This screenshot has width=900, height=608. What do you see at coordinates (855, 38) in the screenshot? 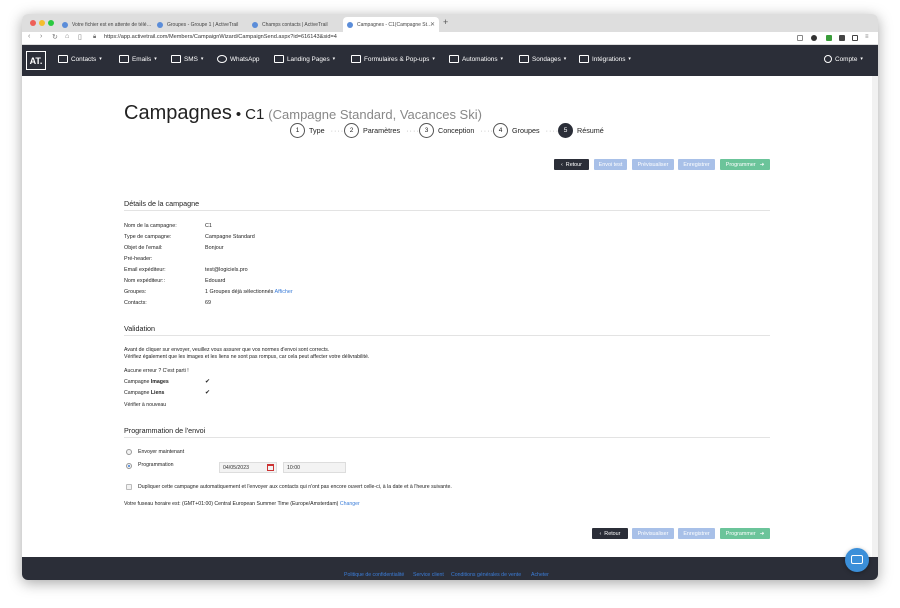
I see `sidebar-icon` at bounding box center [855, 38].